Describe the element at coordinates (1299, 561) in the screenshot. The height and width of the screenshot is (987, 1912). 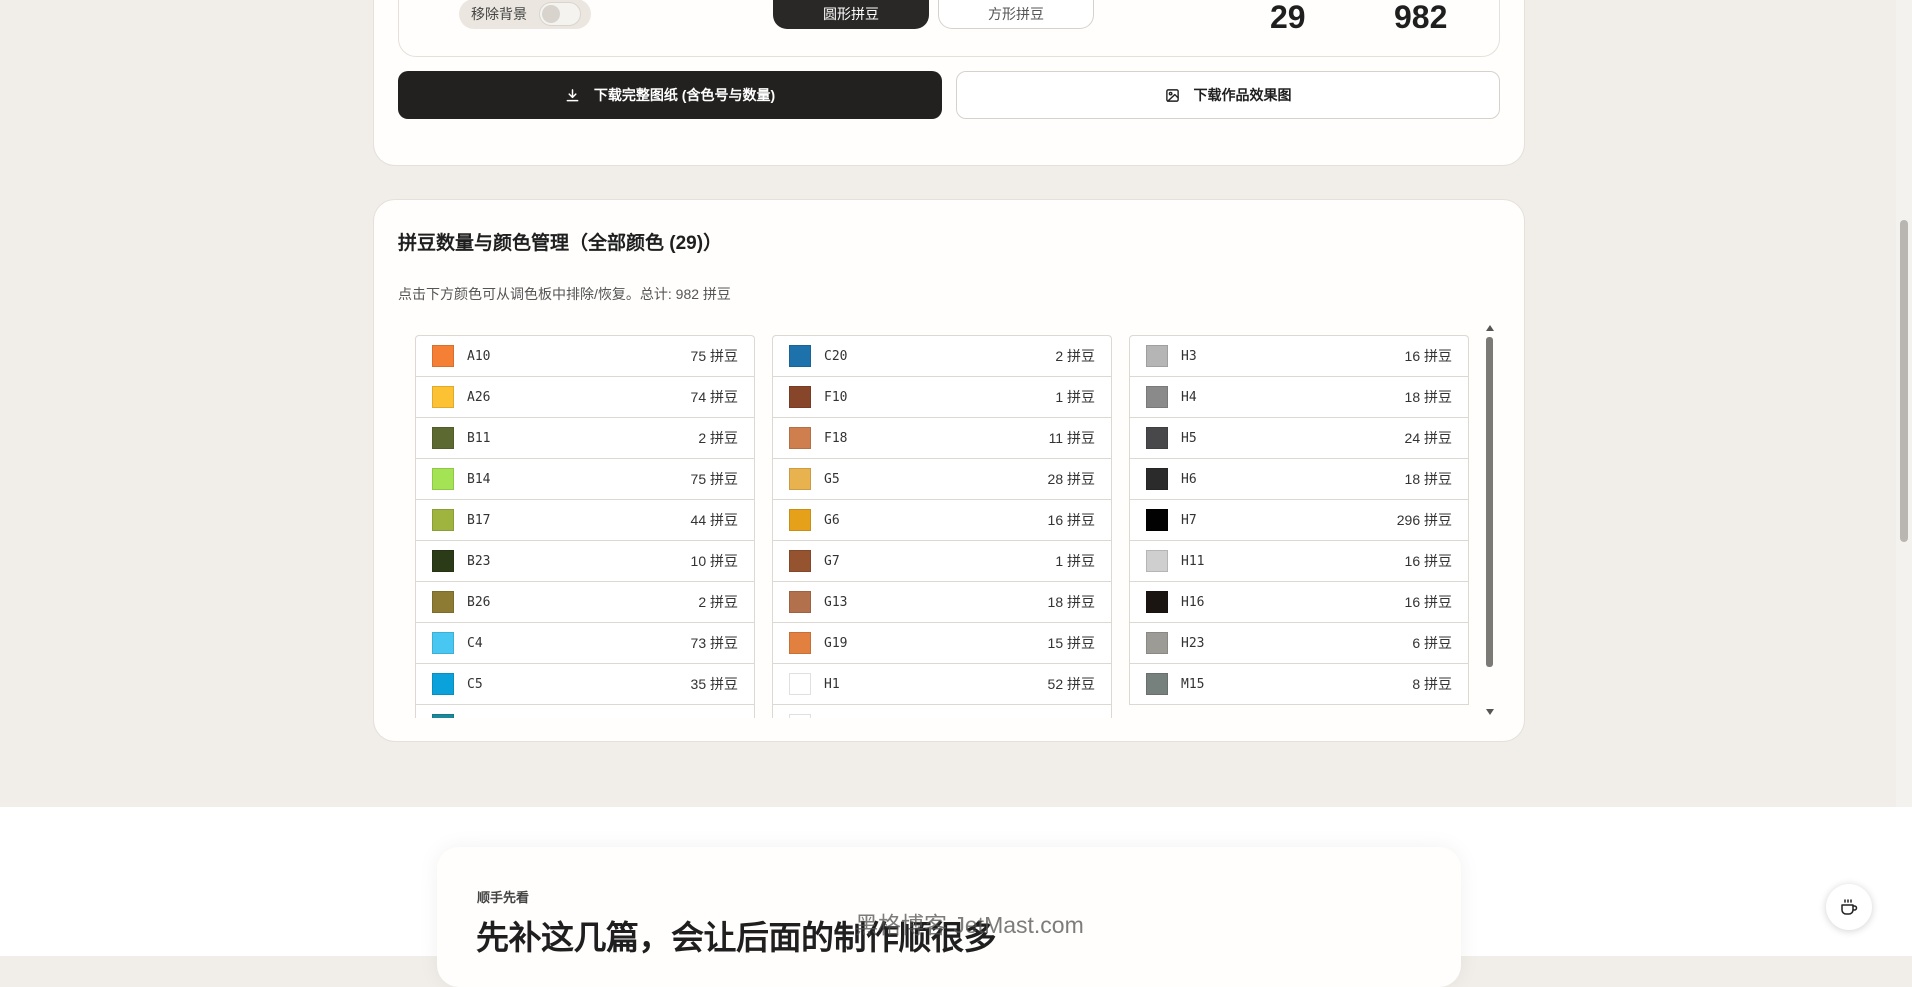
I see `color-row: H11 16 拼豆` at that location.